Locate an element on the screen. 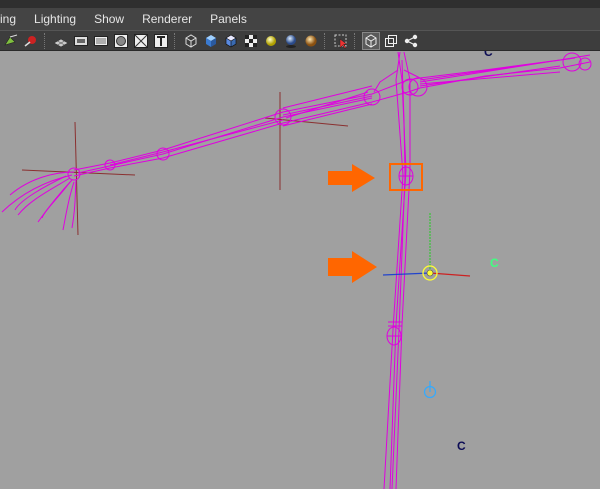  film-gate-icon is located at coordinates (81, 41).